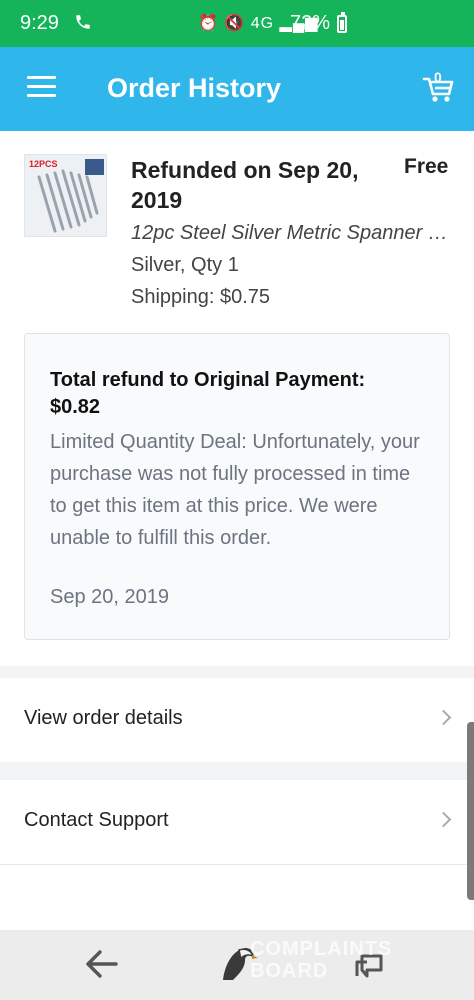 This screenshot has width=474, height=1000. Describe the element at coordinates (75, 407) in the screenshot. I see `refund-amount: $0.82` at that location.